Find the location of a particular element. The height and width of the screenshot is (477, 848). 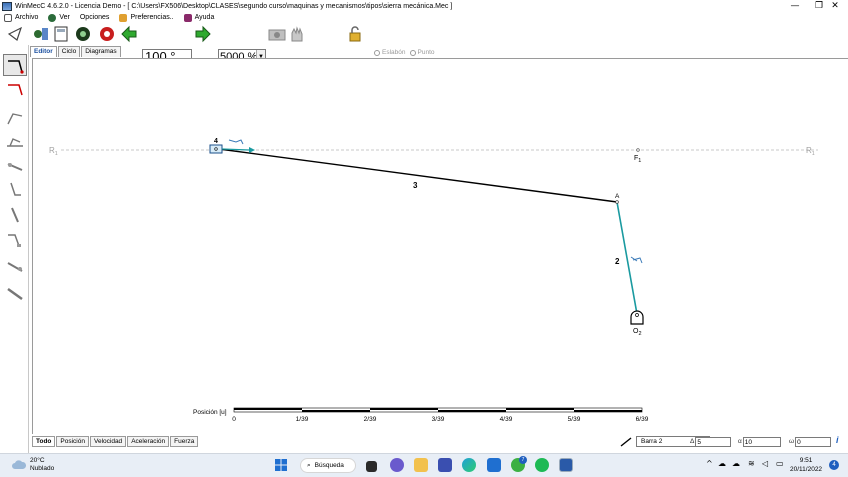

menu-opciones: Opciones is located at coordinates (95, 17).